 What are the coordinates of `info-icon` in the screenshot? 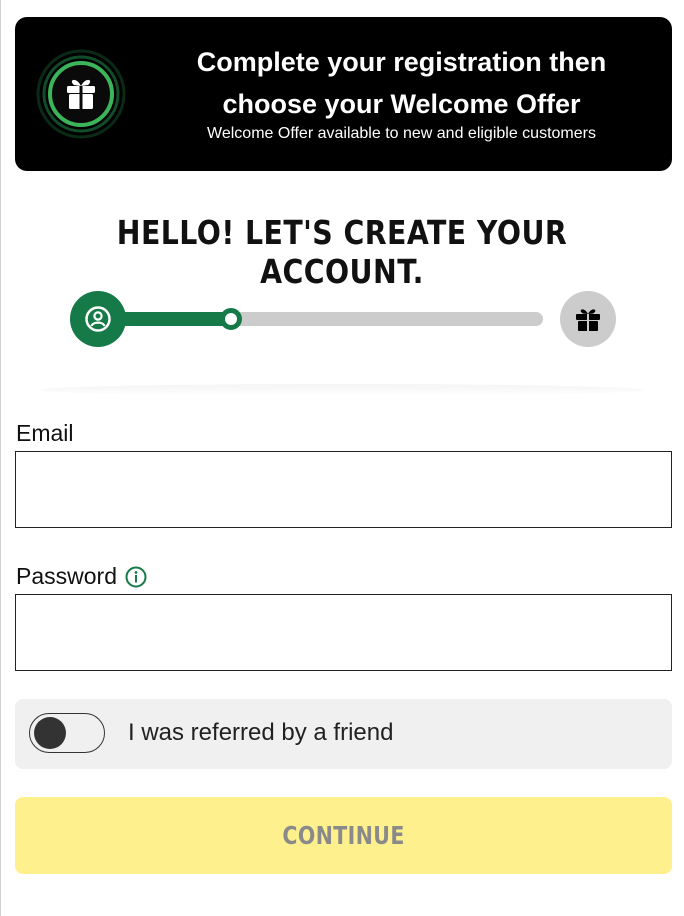 It's located at (136, 577).